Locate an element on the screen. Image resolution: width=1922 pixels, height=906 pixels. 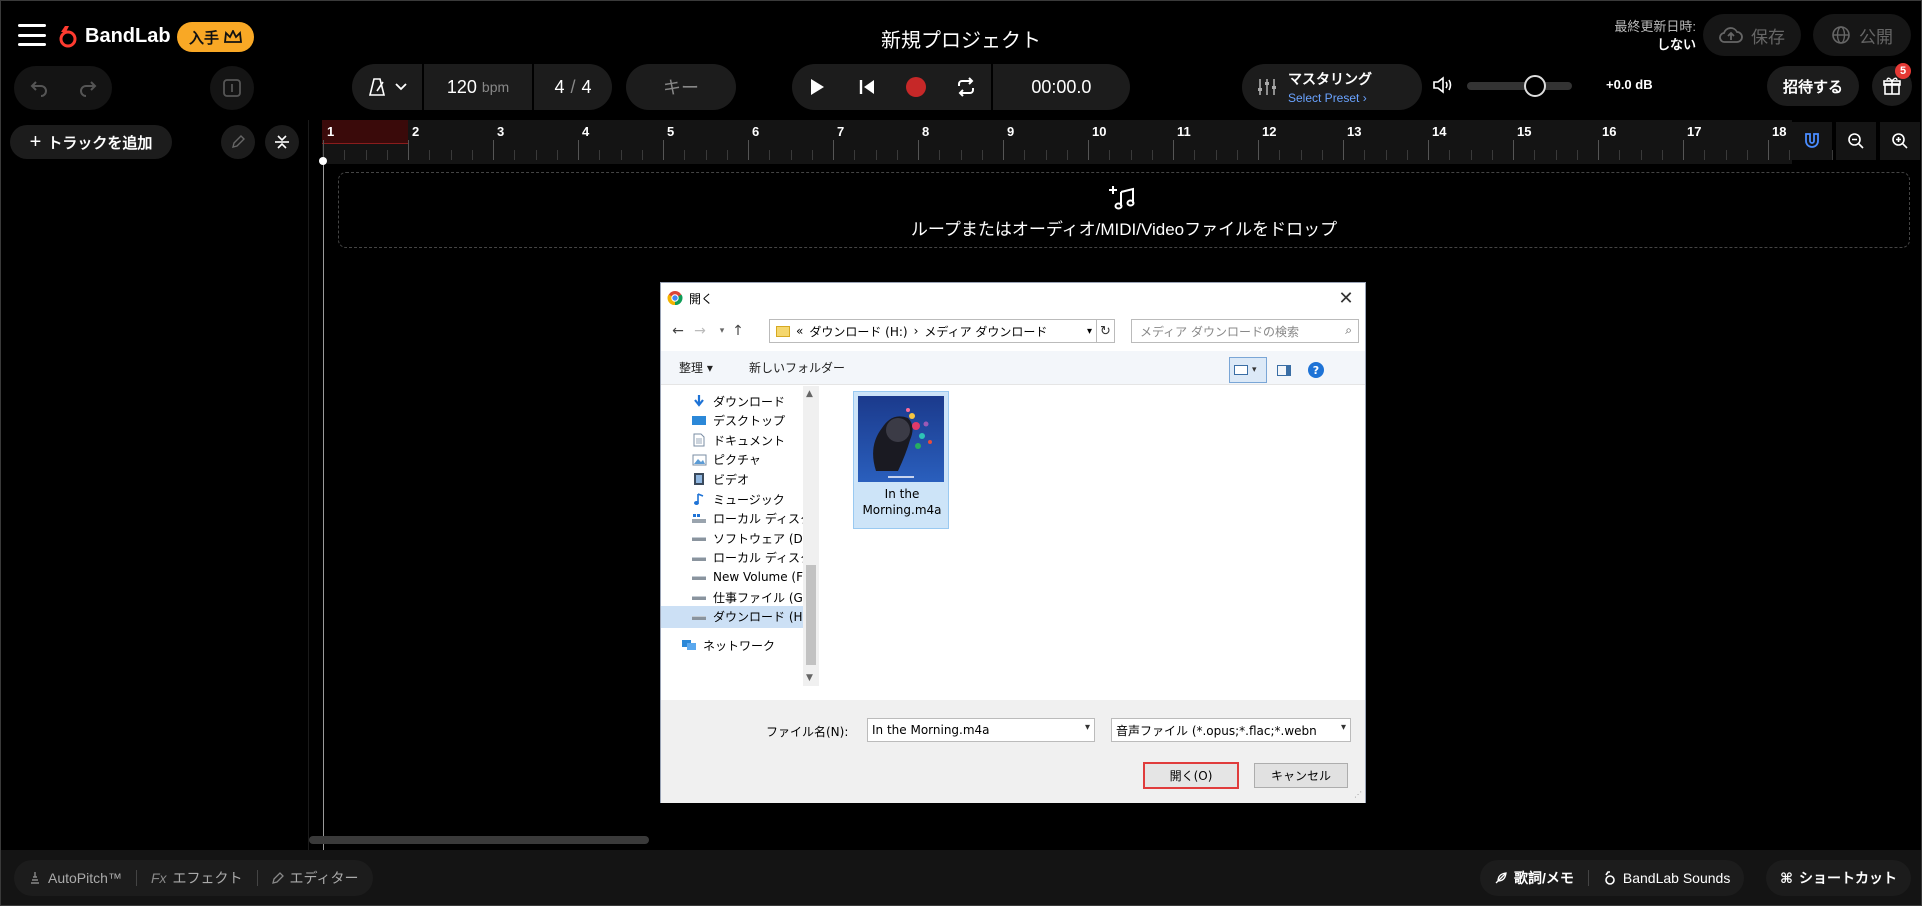
new-folder-button: 新しいフォルダー is located at coordinates (797, 367).